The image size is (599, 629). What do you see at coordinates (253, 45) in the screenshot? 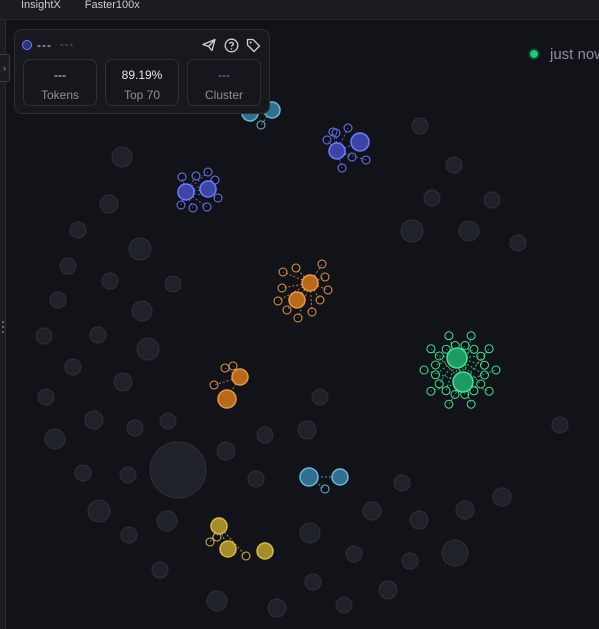
I see `tag-icon` at bounding box center [253, 45].